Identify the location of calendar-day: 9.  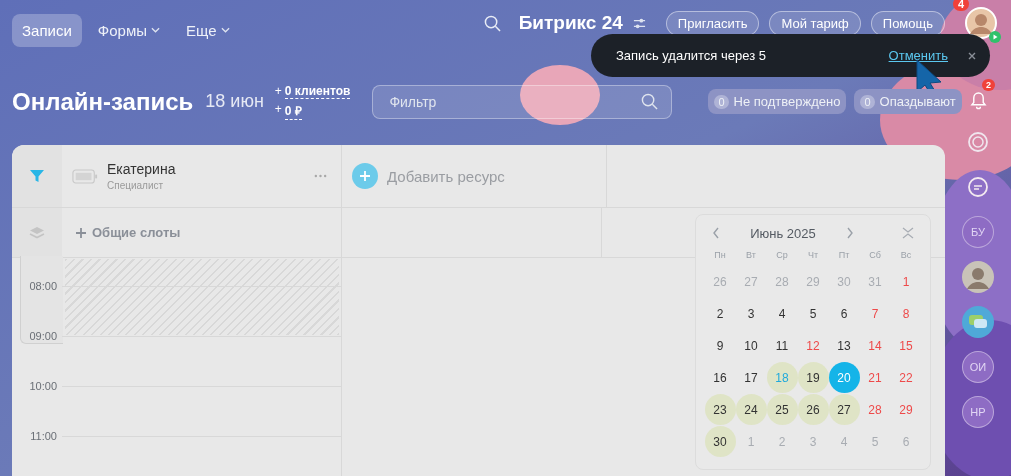
(720, 345).